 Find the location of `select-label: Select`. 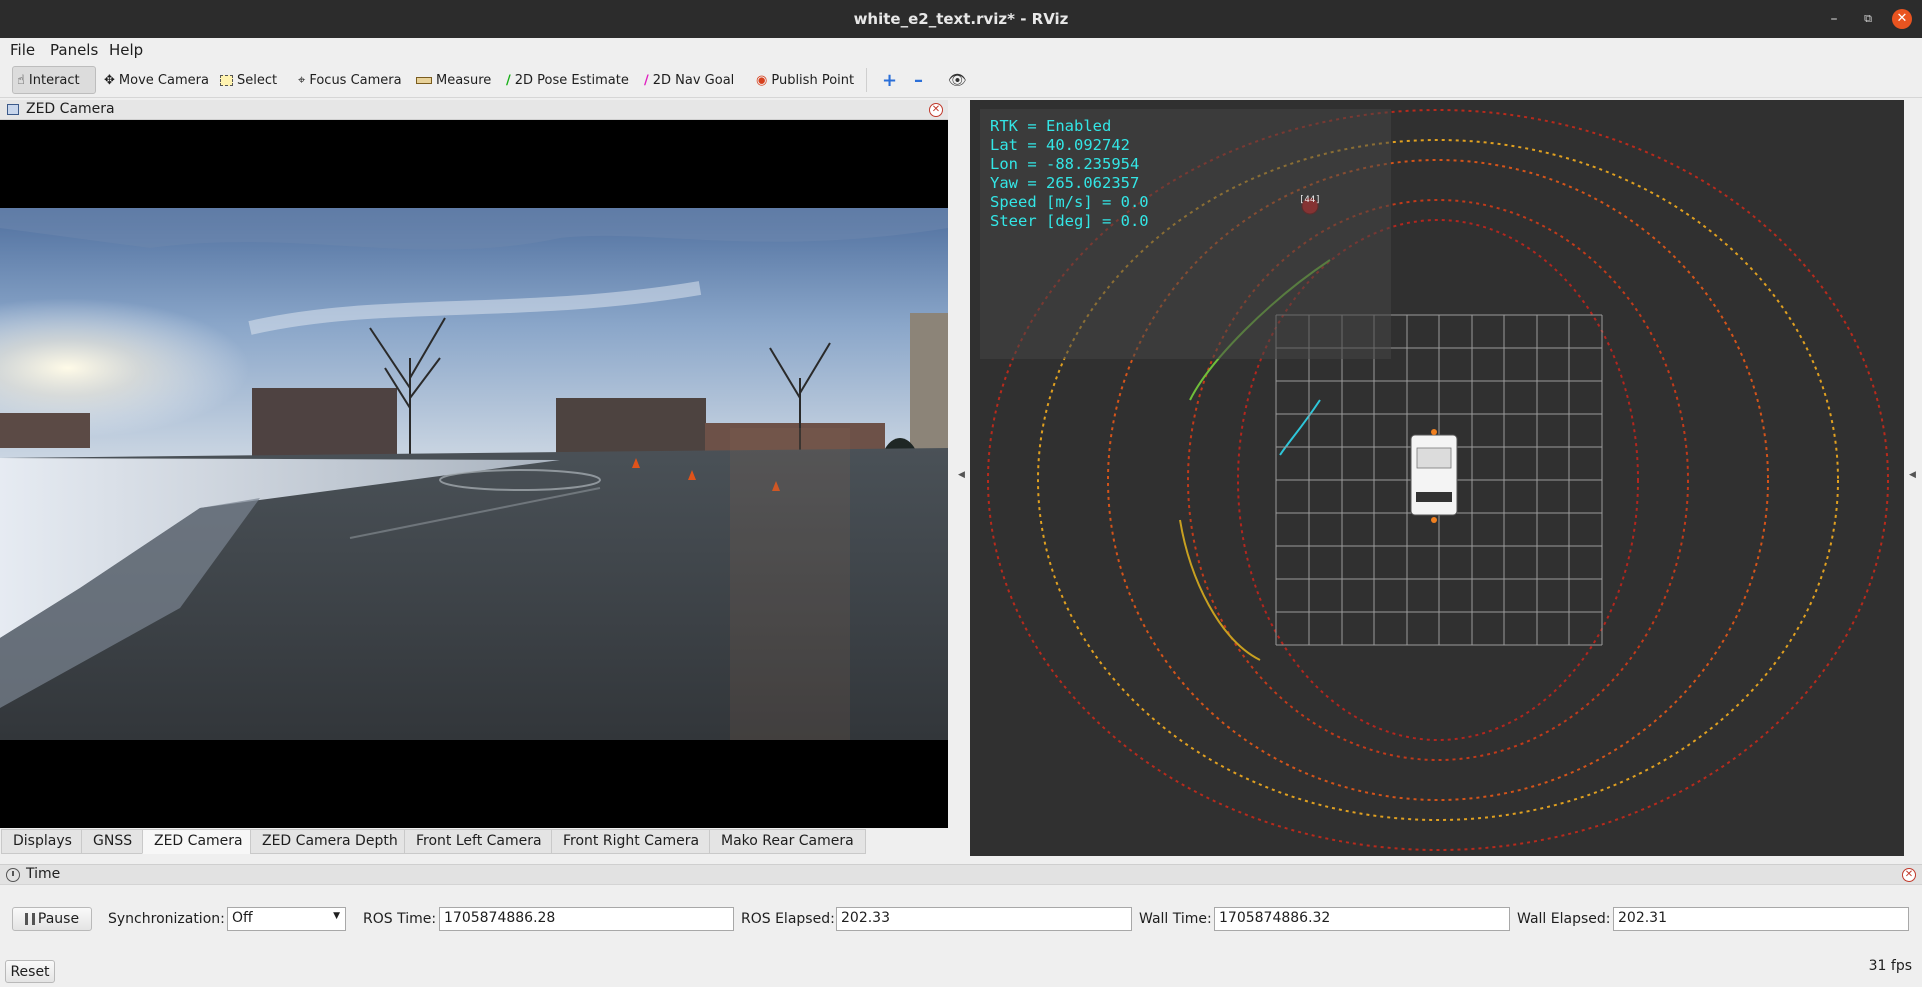

select-label: Select is located at coordinates (257, 80).